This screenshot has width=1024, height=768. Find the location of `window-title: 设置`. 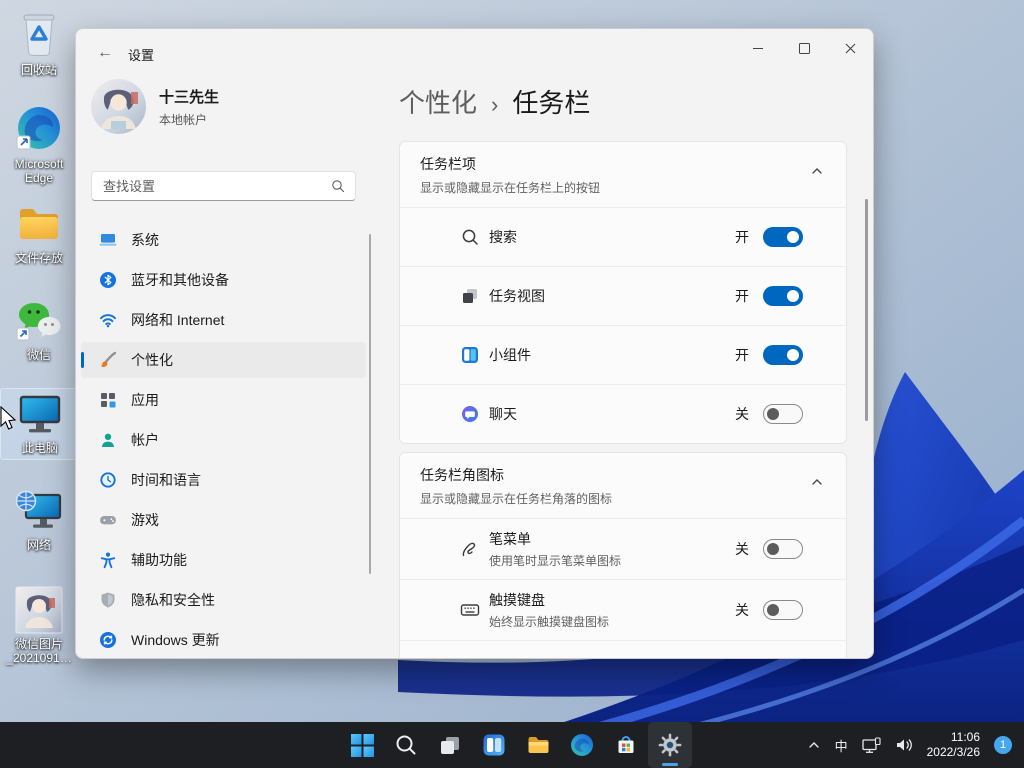

window-title: 设置 is located at coordinates (141, 55).